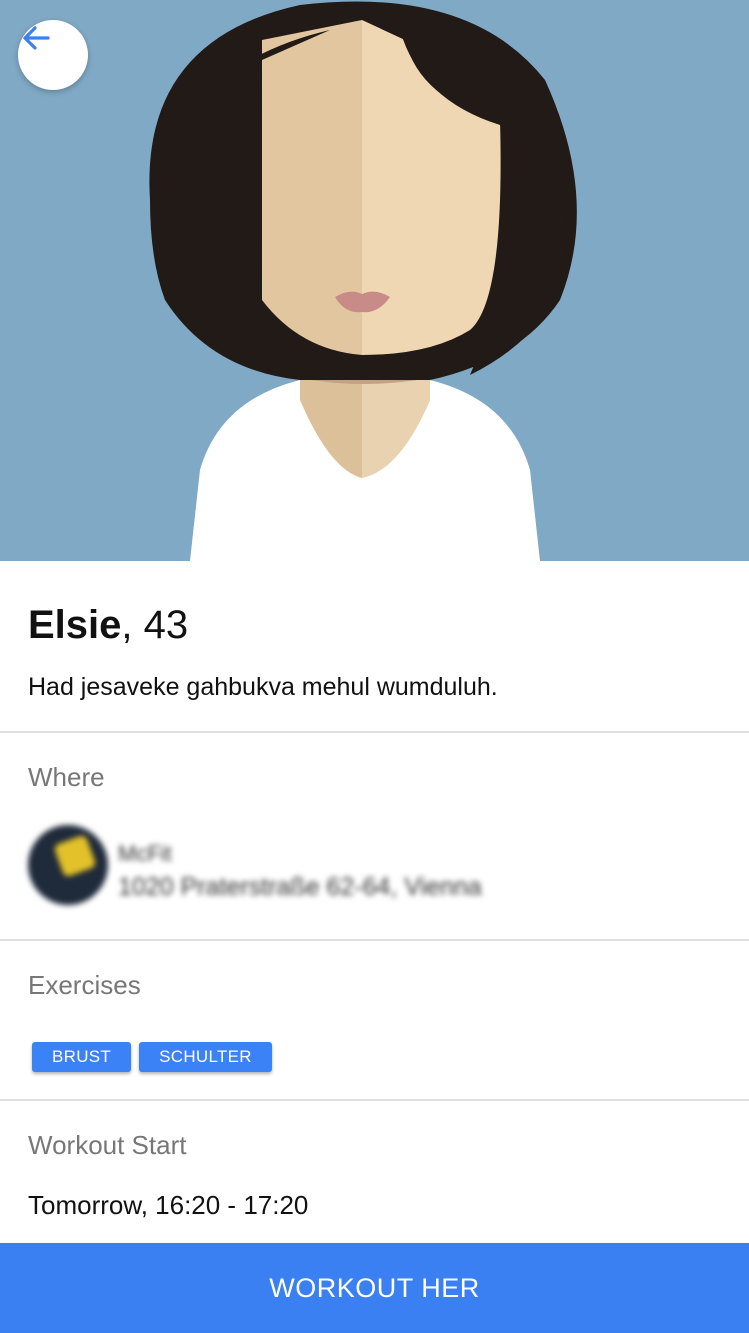  I want to click on gym-name: McFit, so click(145, 854).